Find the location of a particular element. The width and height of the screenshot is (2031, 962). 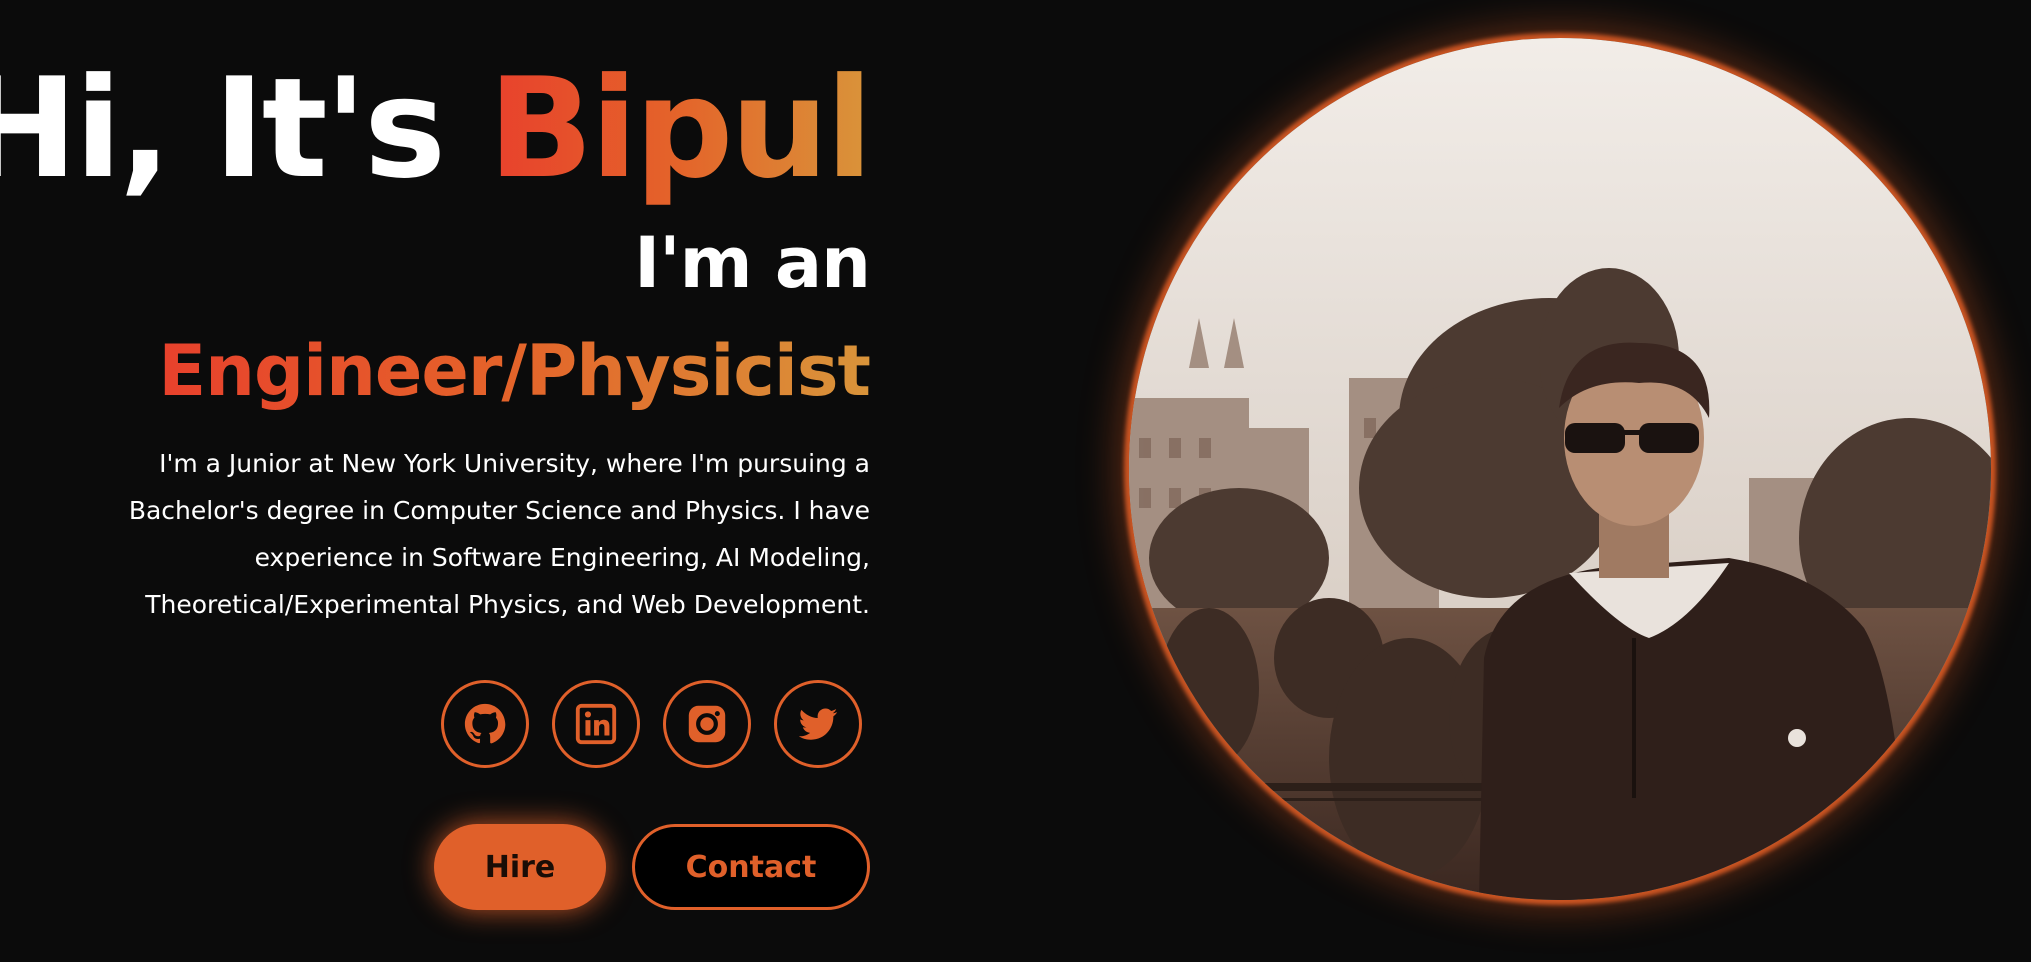

instagram-link is located at coordinates (707, 724).